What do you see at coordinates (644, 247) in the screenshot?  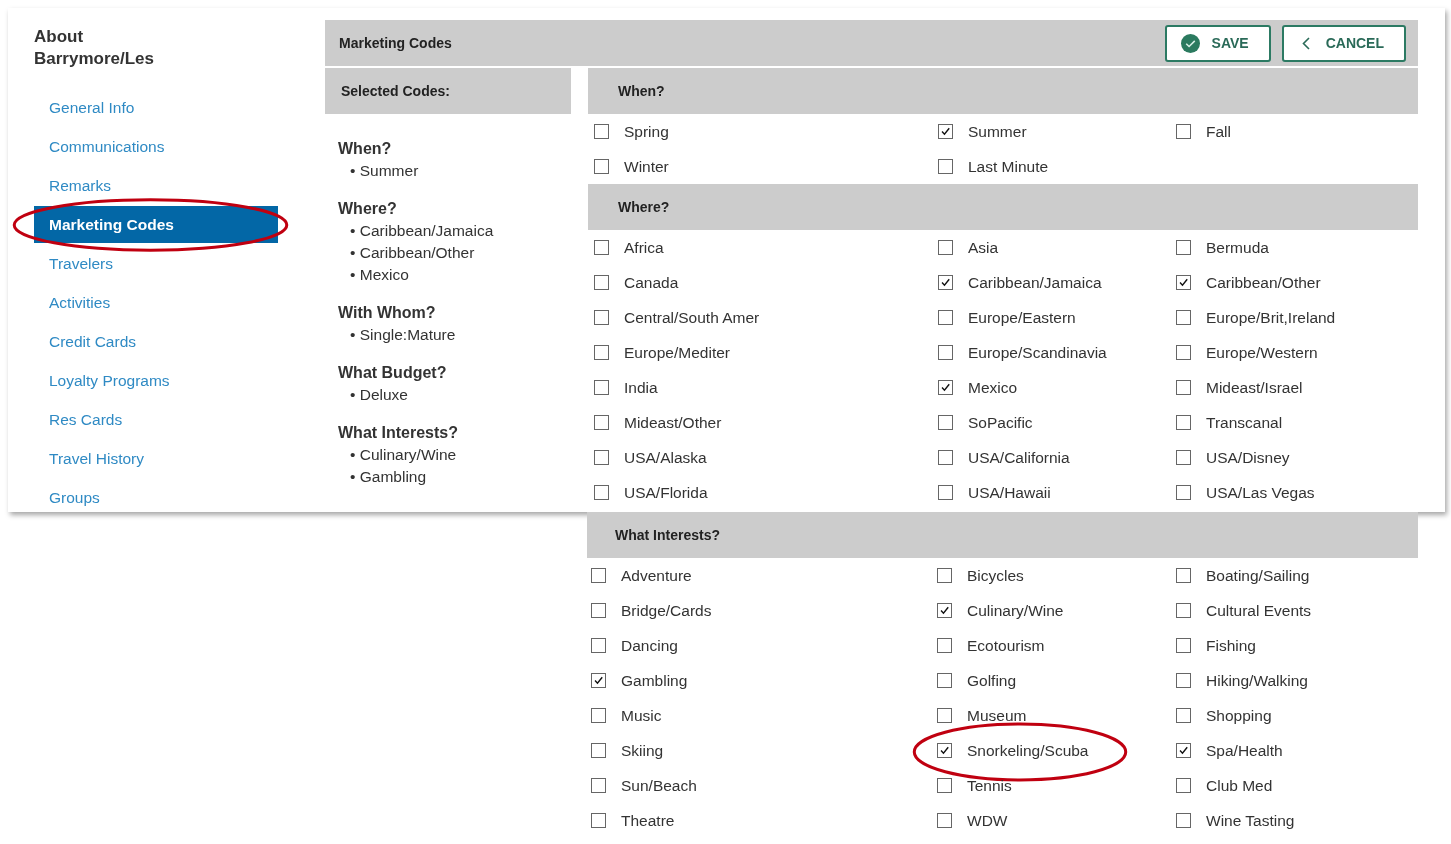 I see `checkbox-label: Africa` at bounding box center [644, 247].